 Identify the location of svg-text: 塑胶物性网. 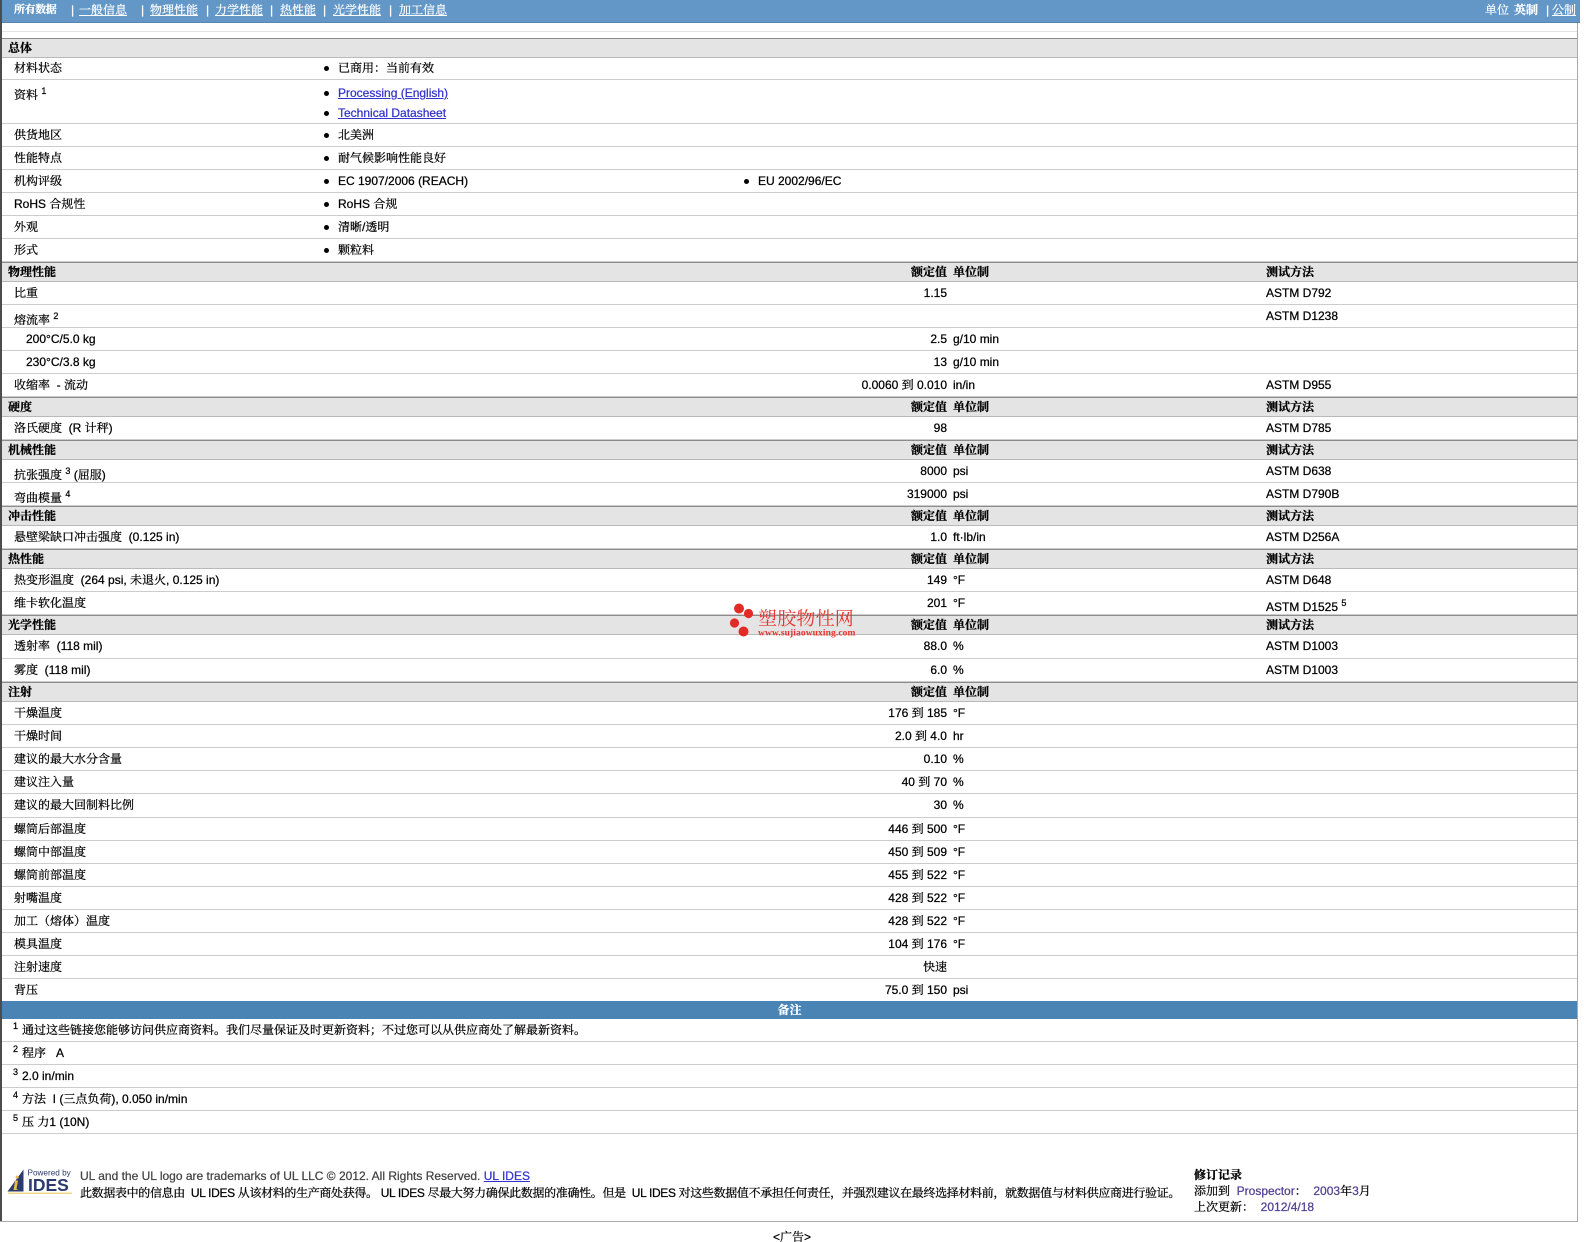
(806, 617).